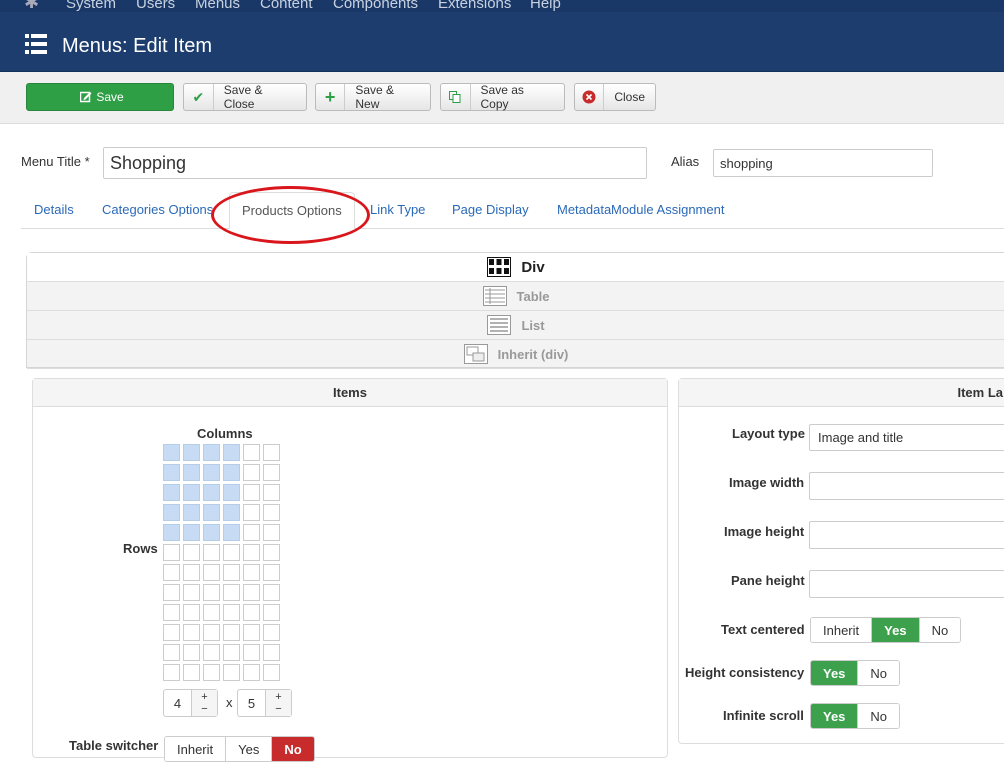 Image resolution: width=1004 pixels, height=762 pixels. I want to click on joomla-logo-icon: ✱, so click(31, 6).